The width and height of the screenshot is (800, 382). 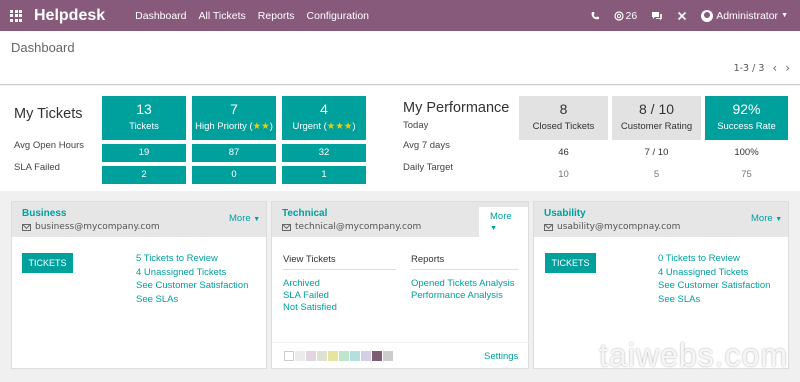 I want to click on tickets-caption: Tickets, so click(x=144, y=126).